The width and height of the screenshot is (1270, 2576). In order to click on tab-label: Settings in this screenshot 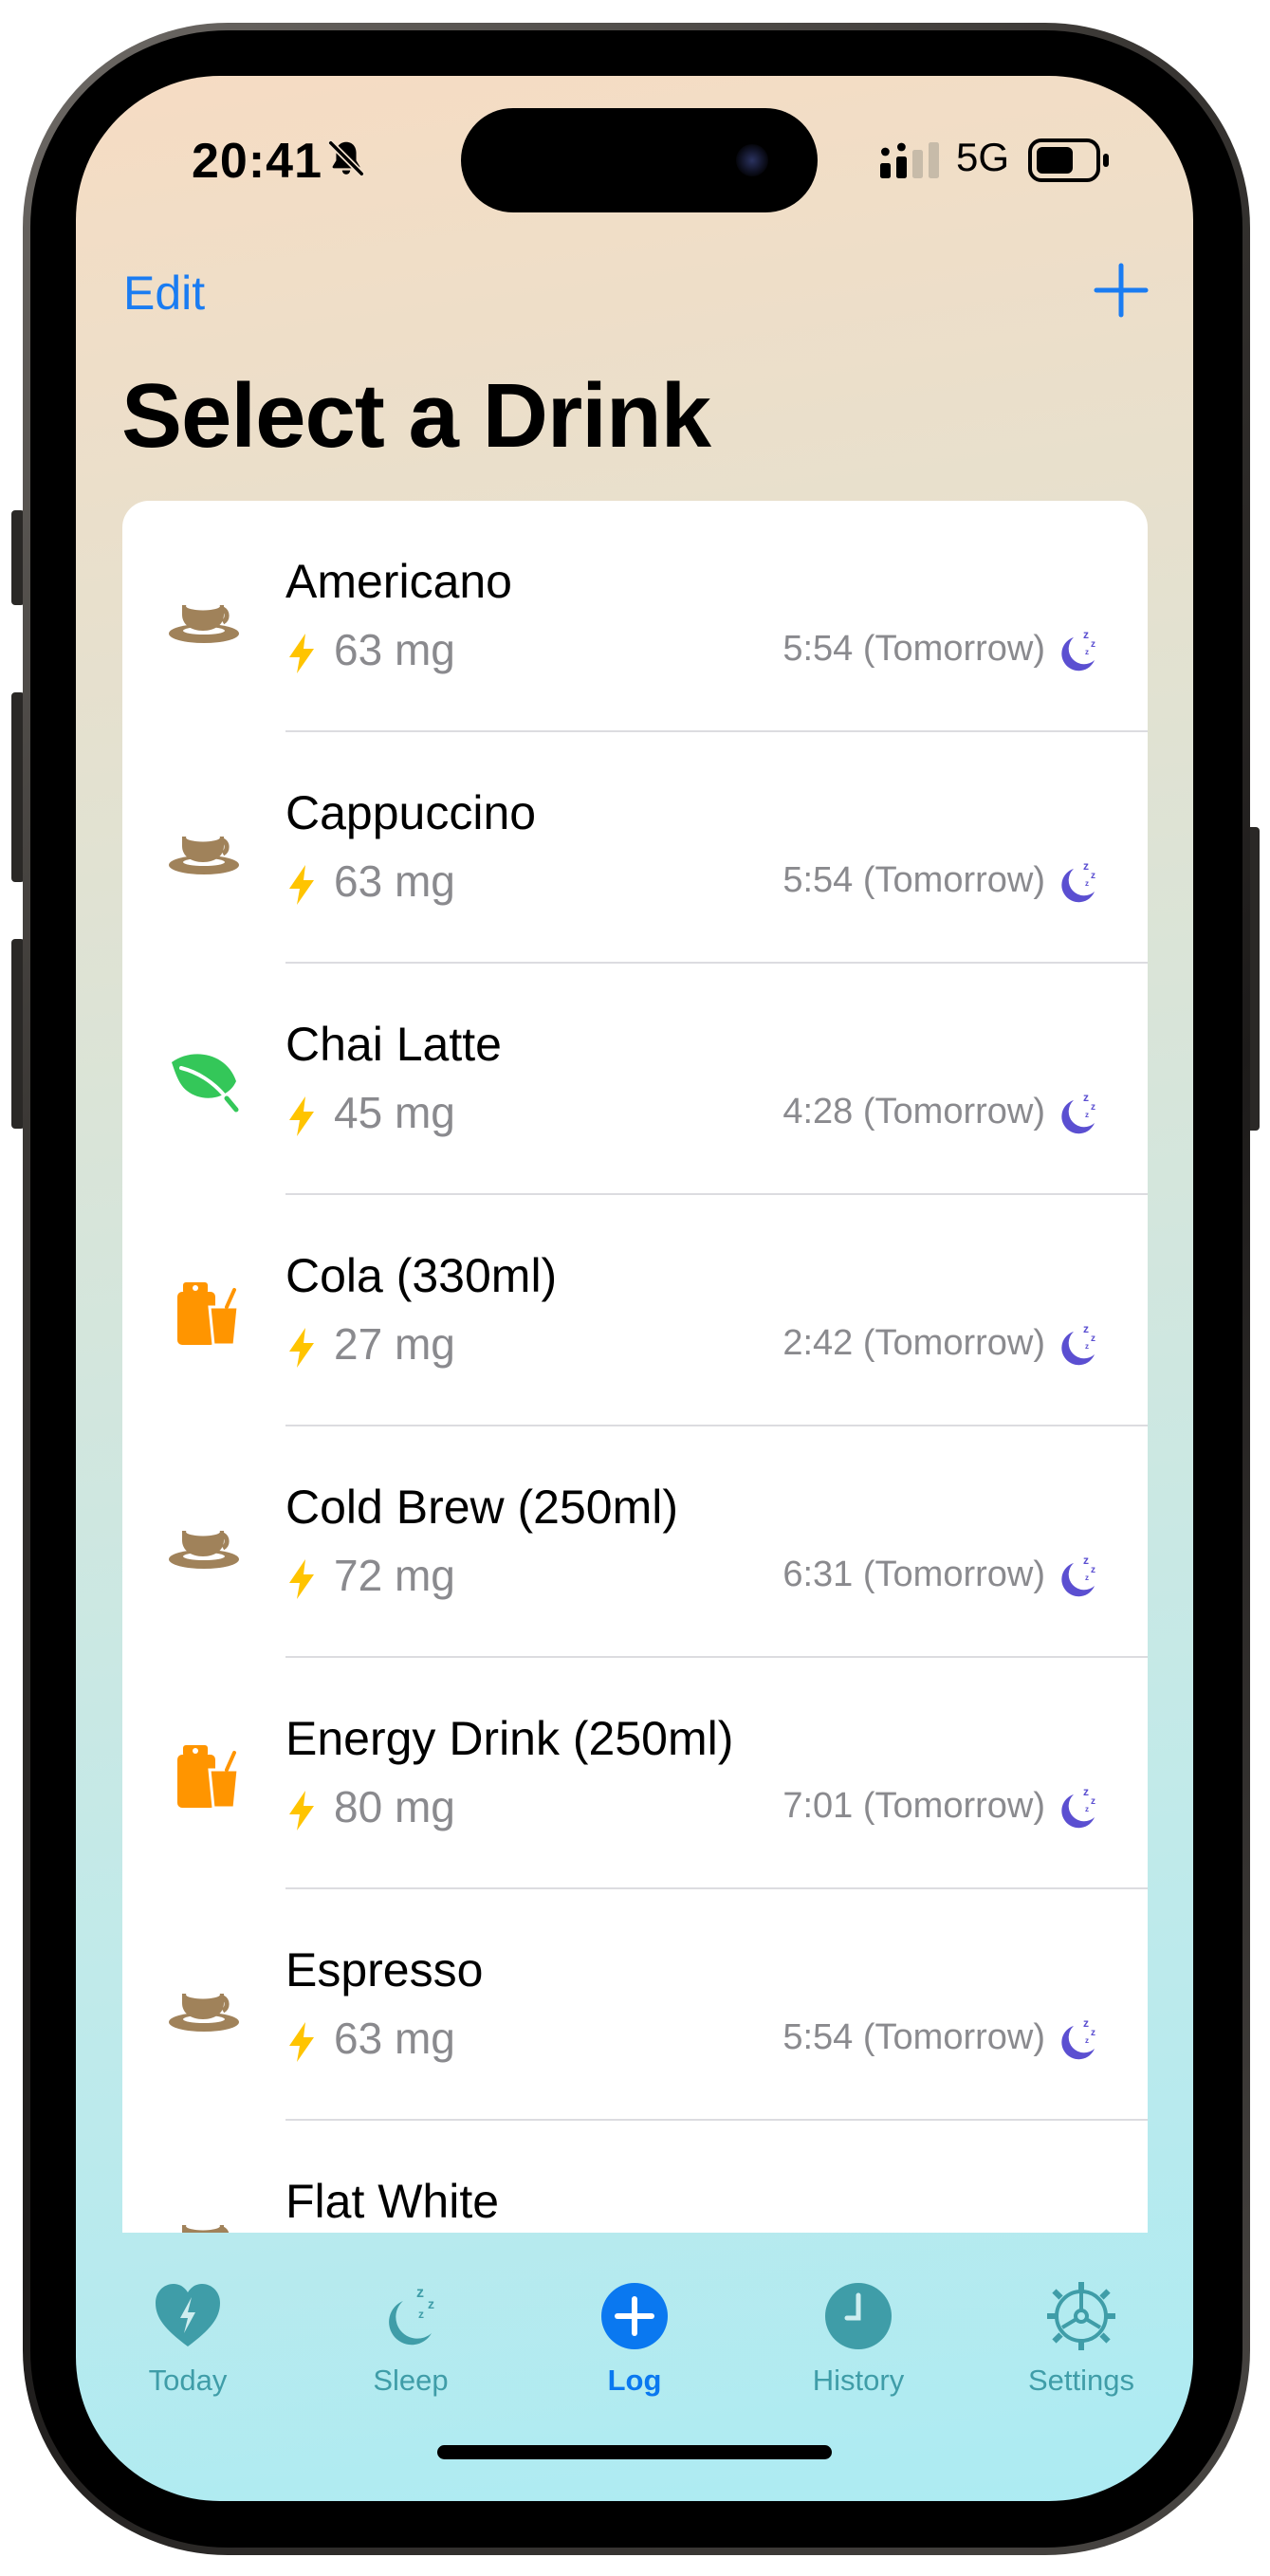, I will do `click(1080, 2380)`.